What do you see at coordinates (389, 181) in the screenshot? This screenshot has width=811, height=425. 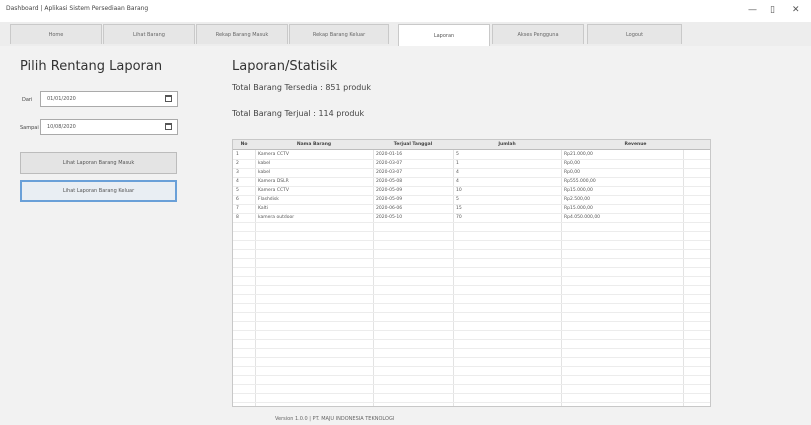 I see `cell-terjual-tanggal: 2020-05-08` at bounding box center [389, 181].